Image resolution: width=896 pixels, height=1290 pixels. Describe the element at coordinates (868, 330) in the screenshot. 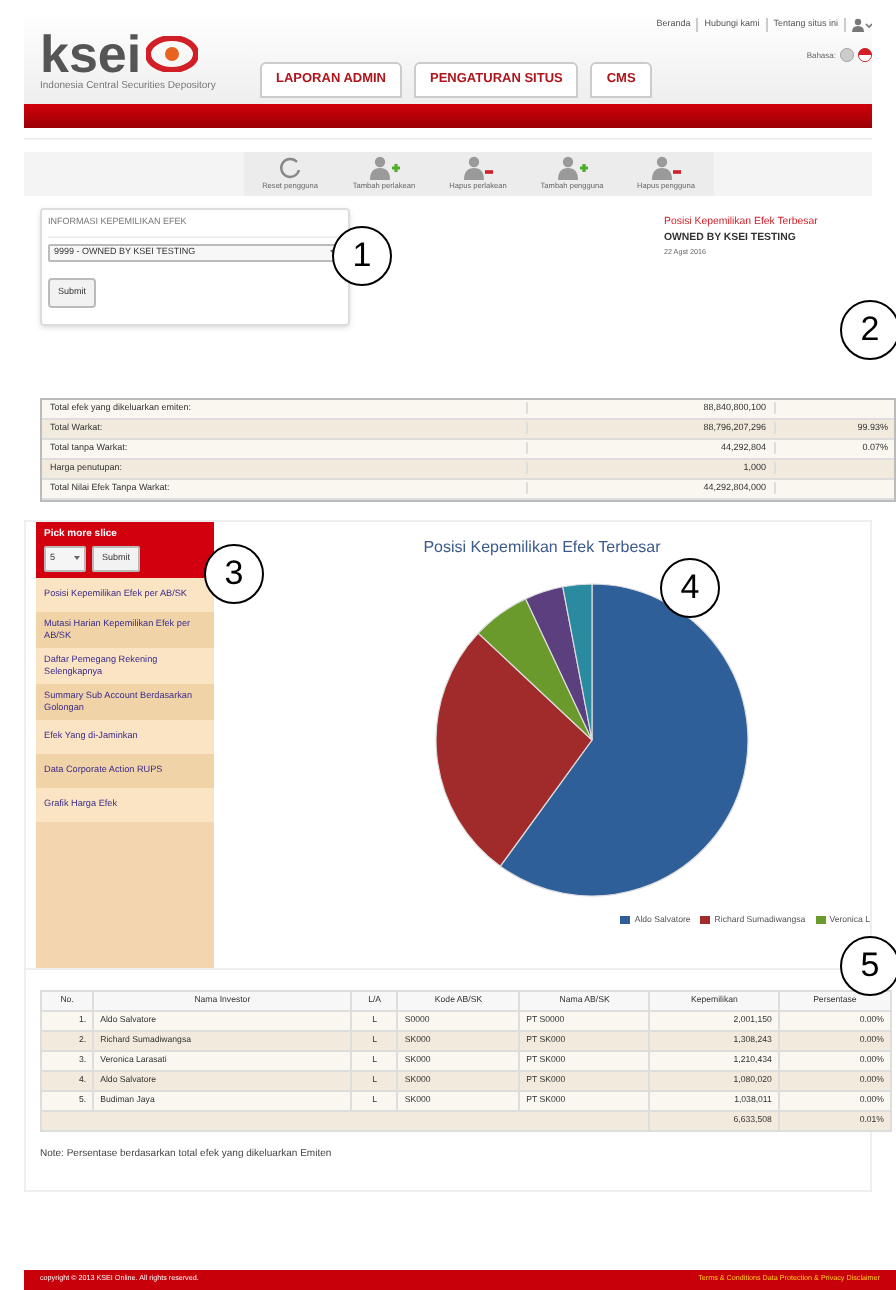

I see `callout-number: 2` at that location.